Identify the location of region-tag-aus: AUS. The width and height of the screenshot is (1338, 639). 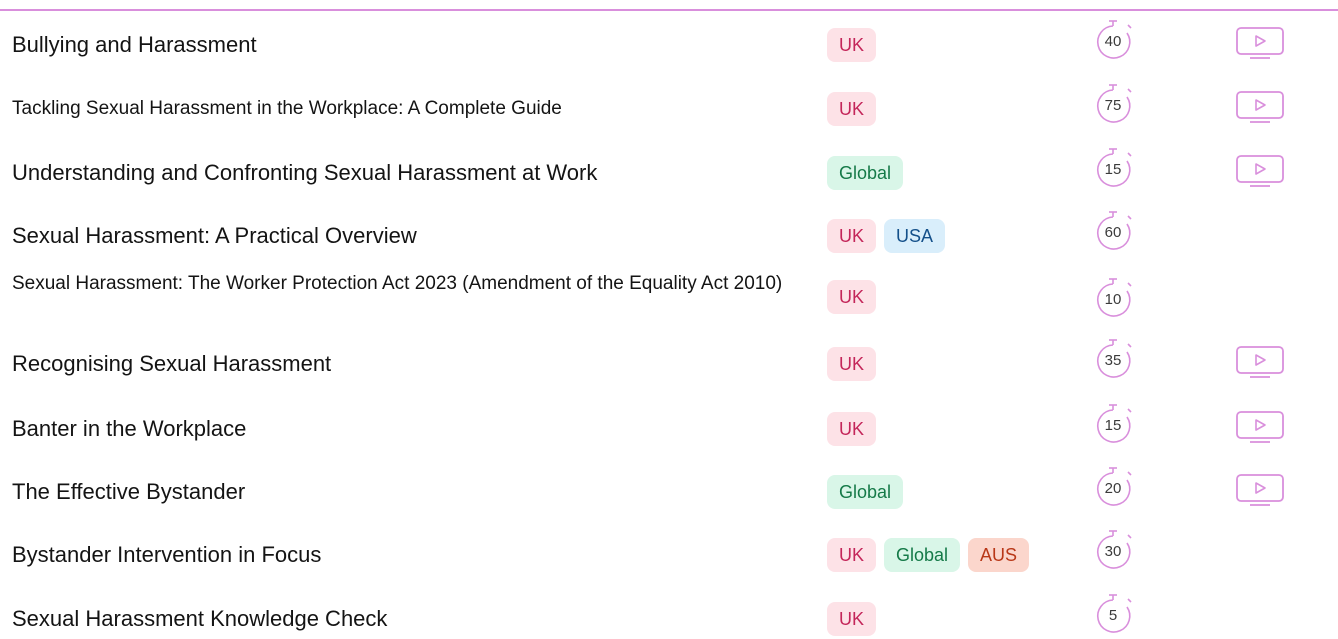
(999, 555).